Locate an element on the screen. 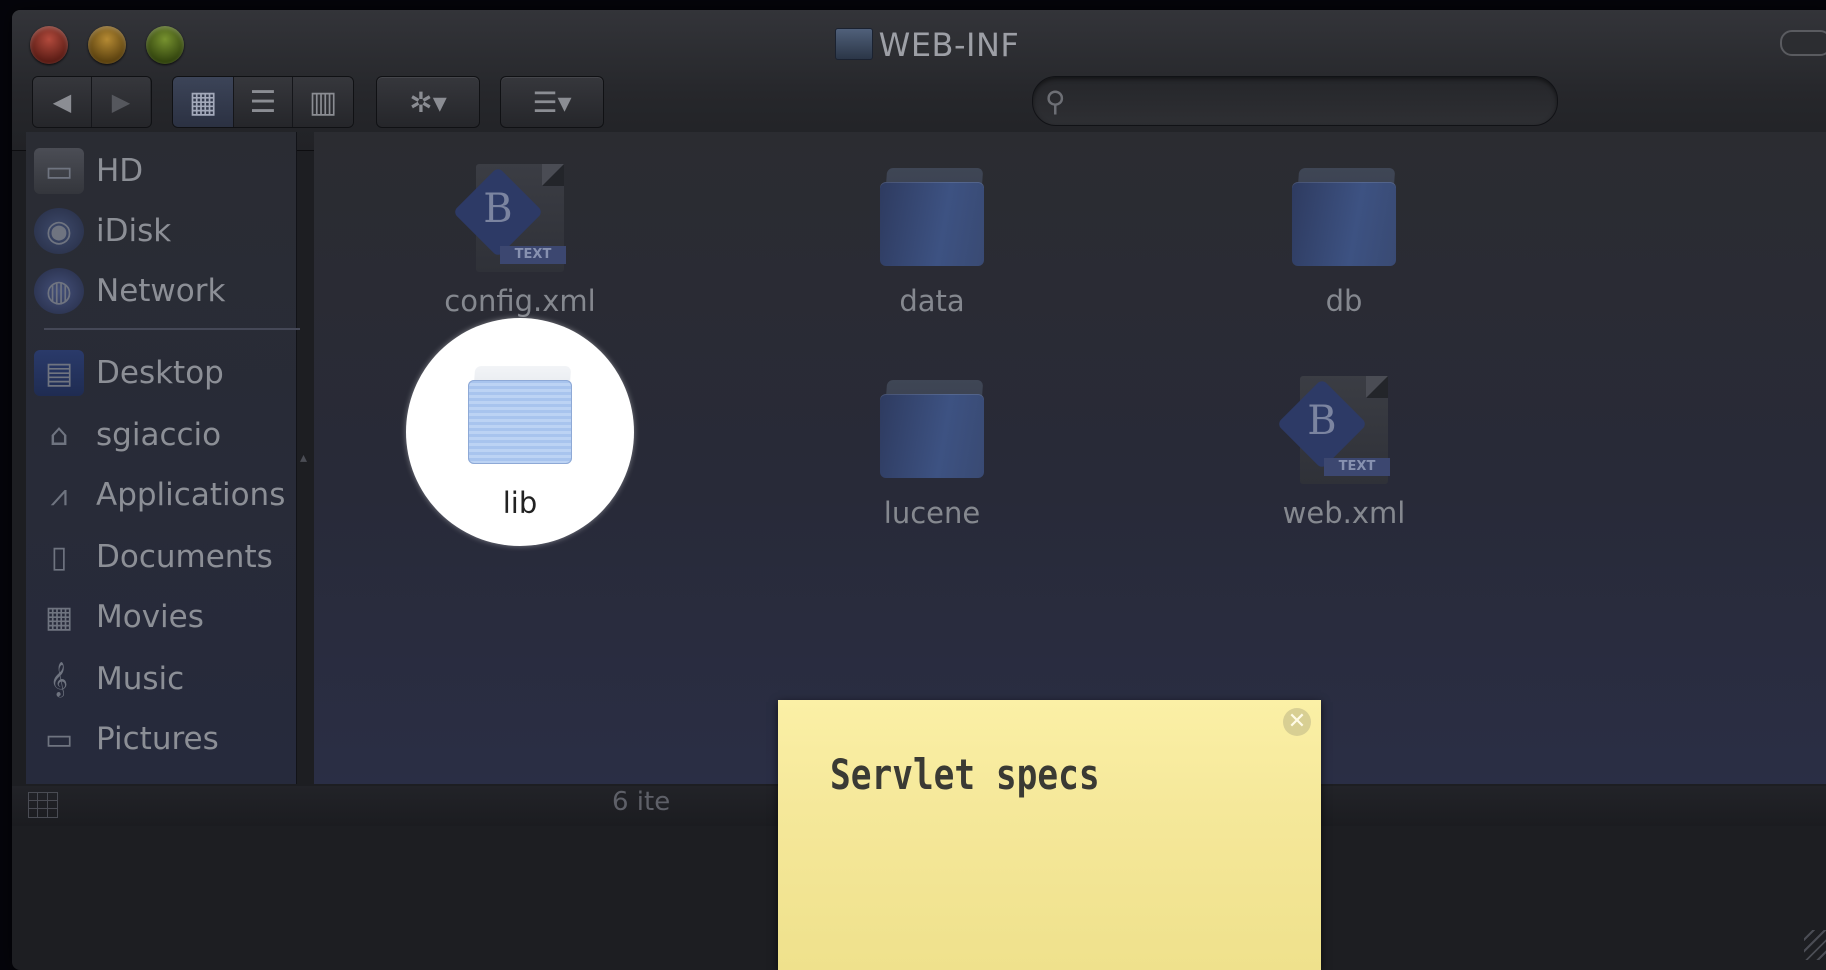  toolbar-toggle-button is located at coordinates (1803, 43).